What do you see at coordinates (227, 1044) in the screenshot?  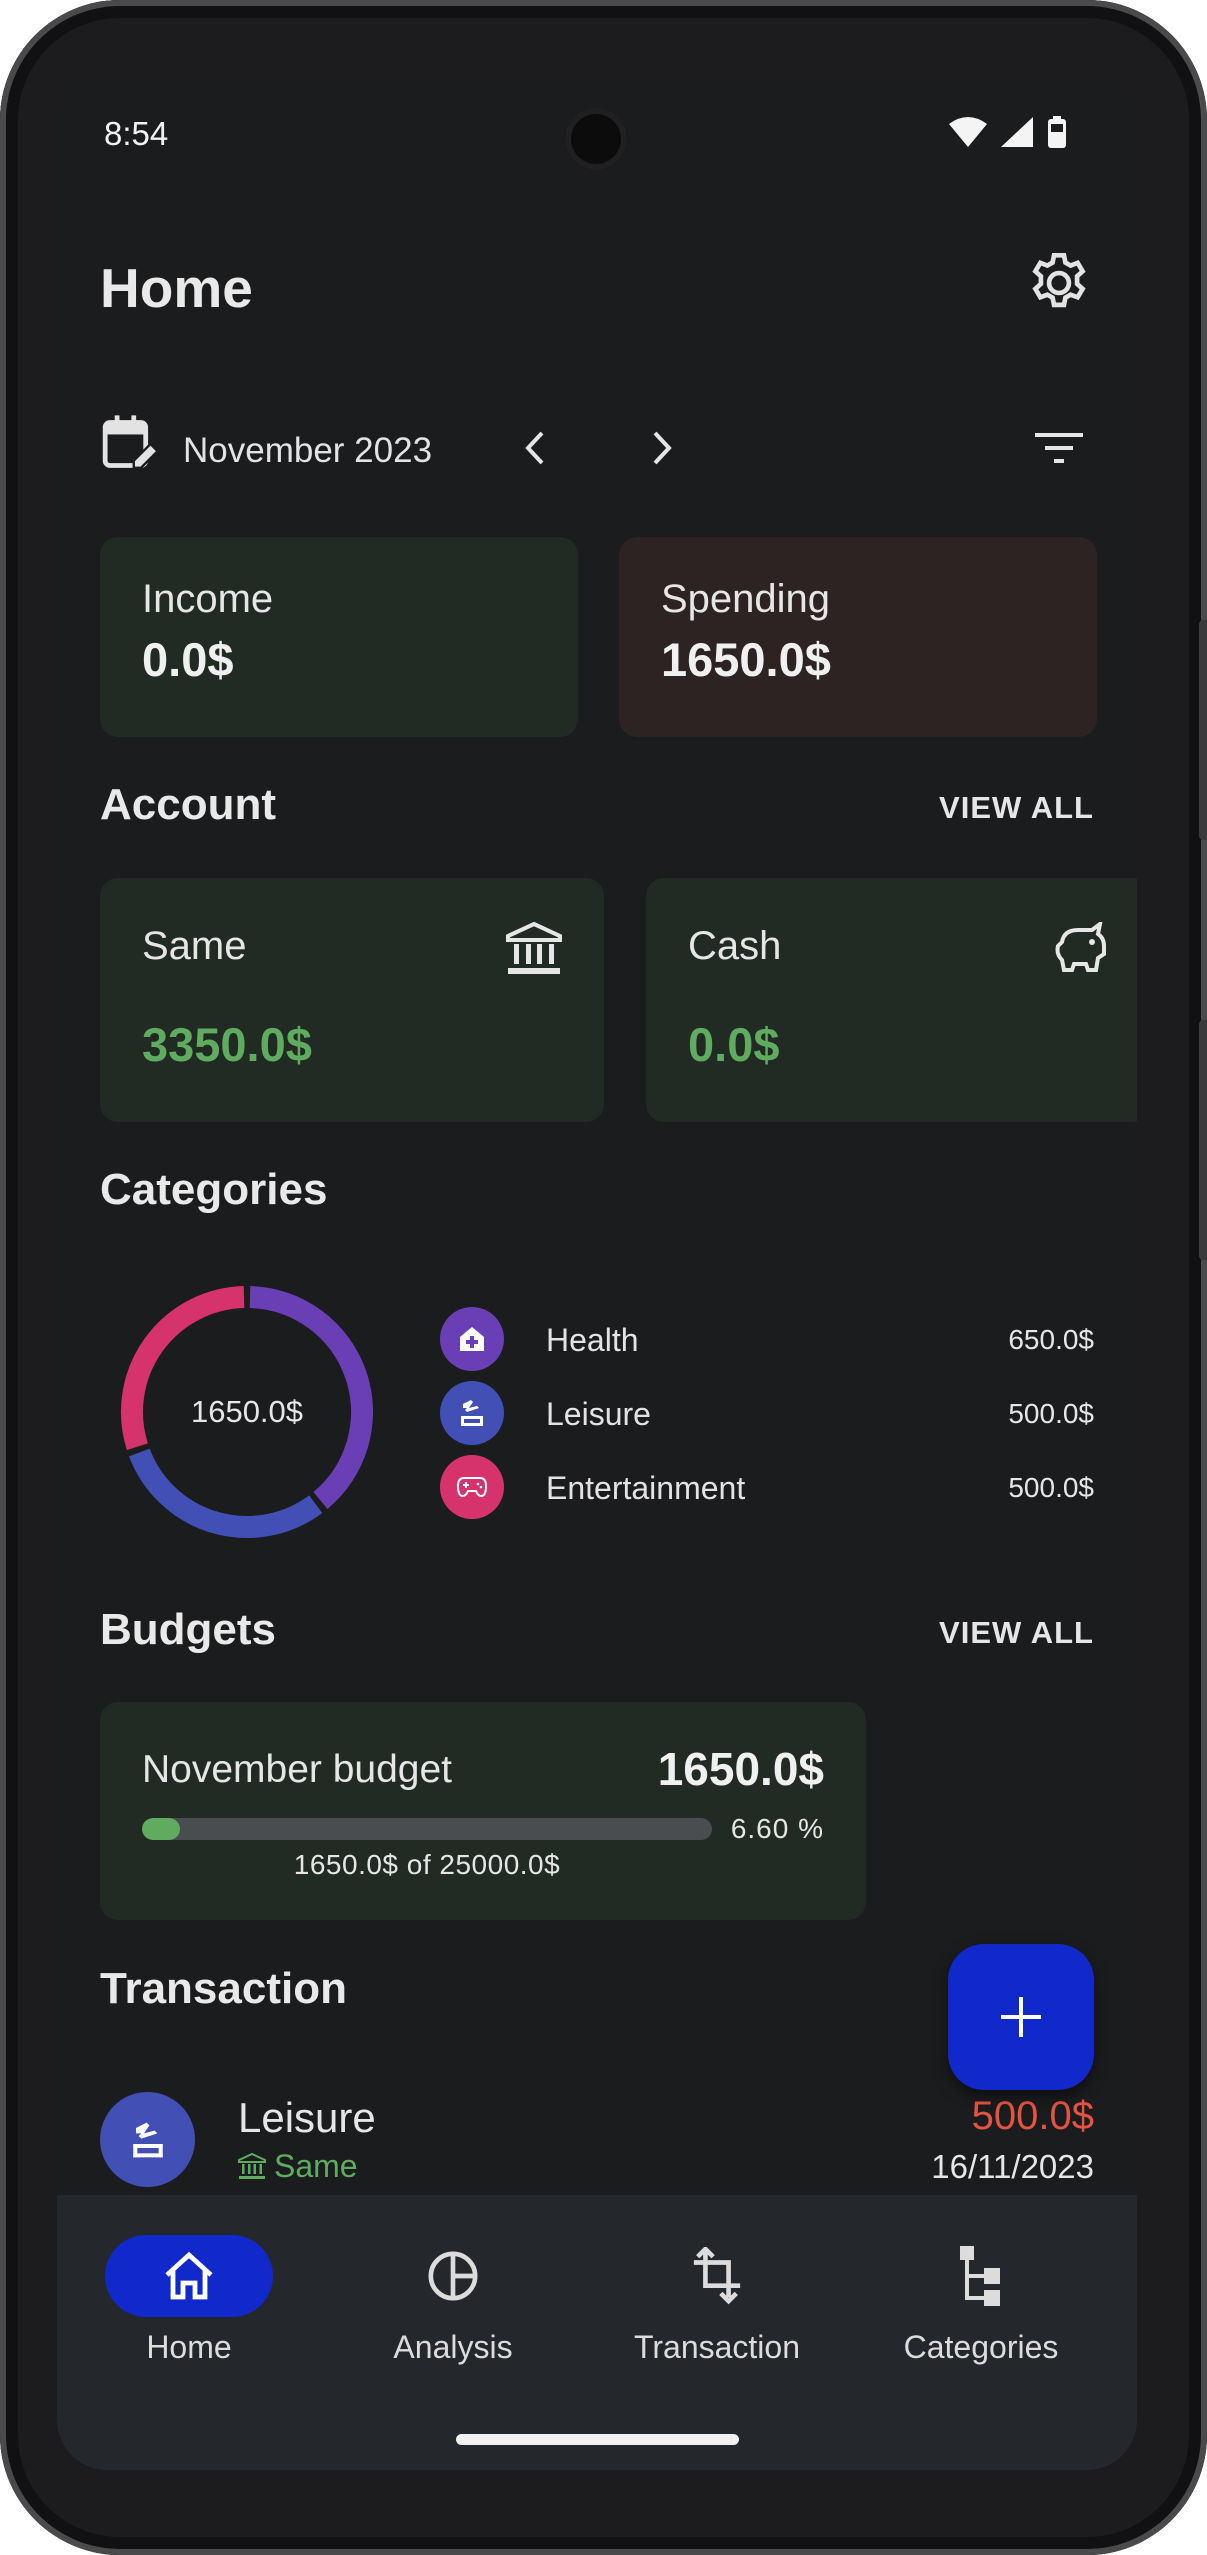 I see `account-balance: 3350.0$` at bounding box center [227, 1044].